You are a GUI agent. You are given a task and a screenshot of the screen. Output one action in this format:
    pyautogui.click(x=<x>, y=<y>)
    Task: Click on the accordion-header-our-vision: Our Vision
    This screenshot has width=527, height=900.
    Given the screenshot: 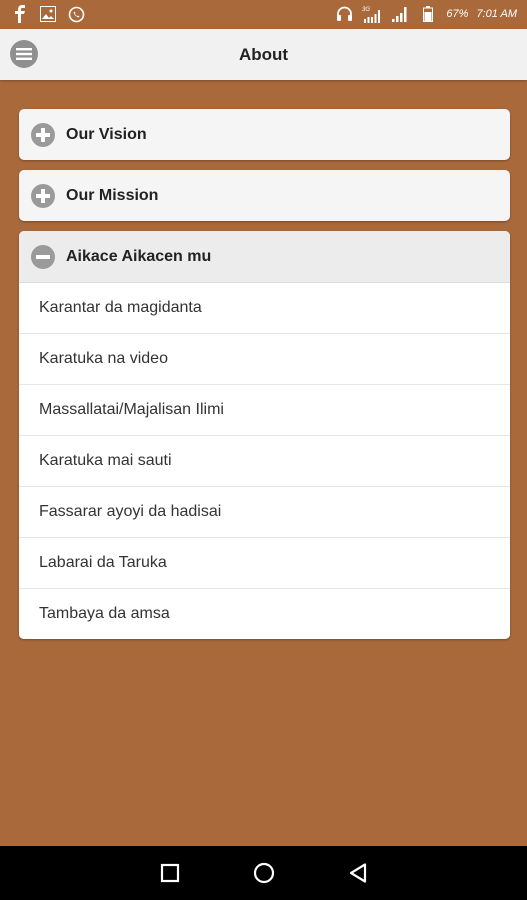 What is the action you would take?
    pyautogui.click(x=264, y=134)
    